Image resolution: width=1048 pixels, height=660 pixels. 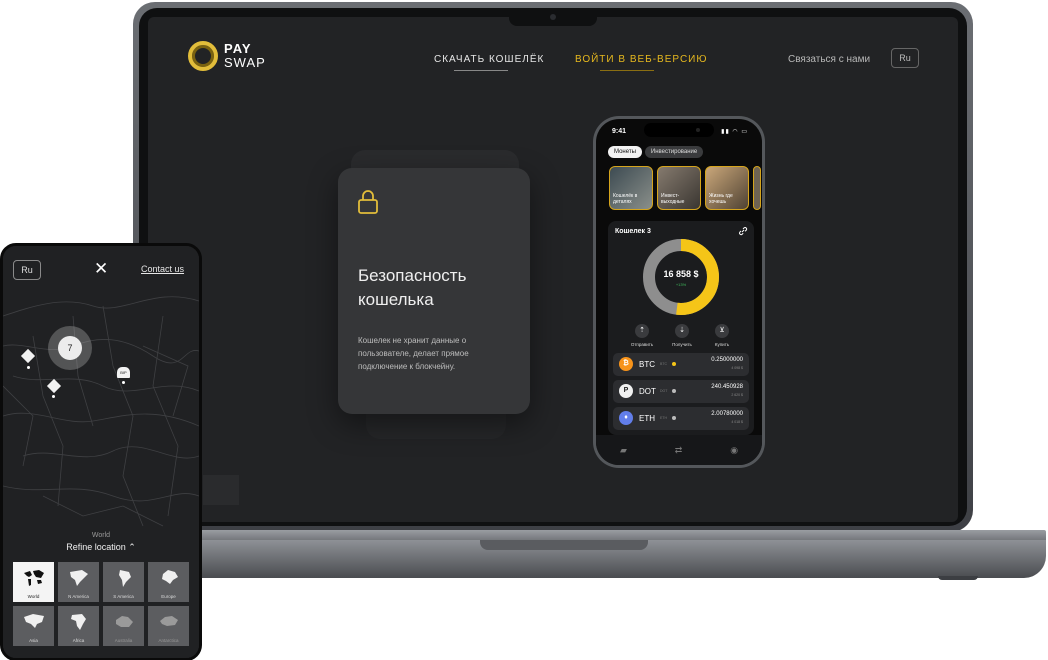 I want to click on coin-amount: 240.450928, so click(x=727, y=387).